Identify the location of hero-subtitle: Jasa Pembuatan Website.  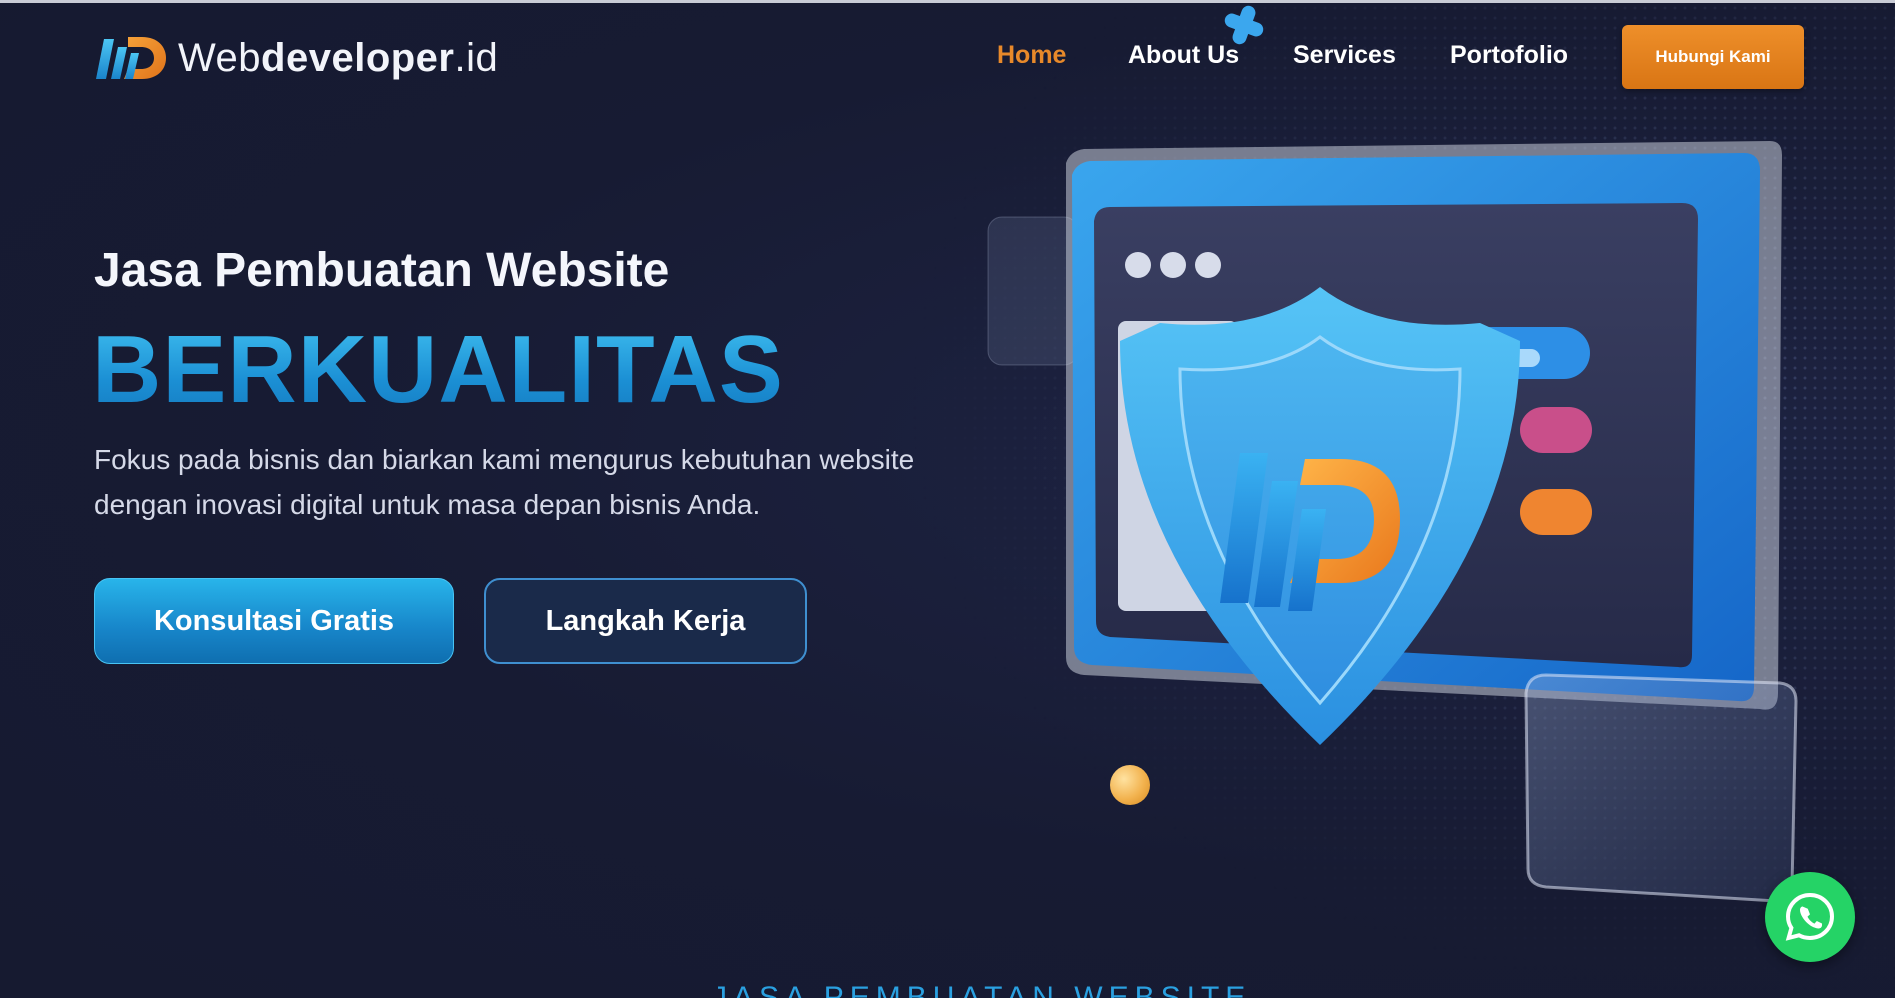
(382, 270).